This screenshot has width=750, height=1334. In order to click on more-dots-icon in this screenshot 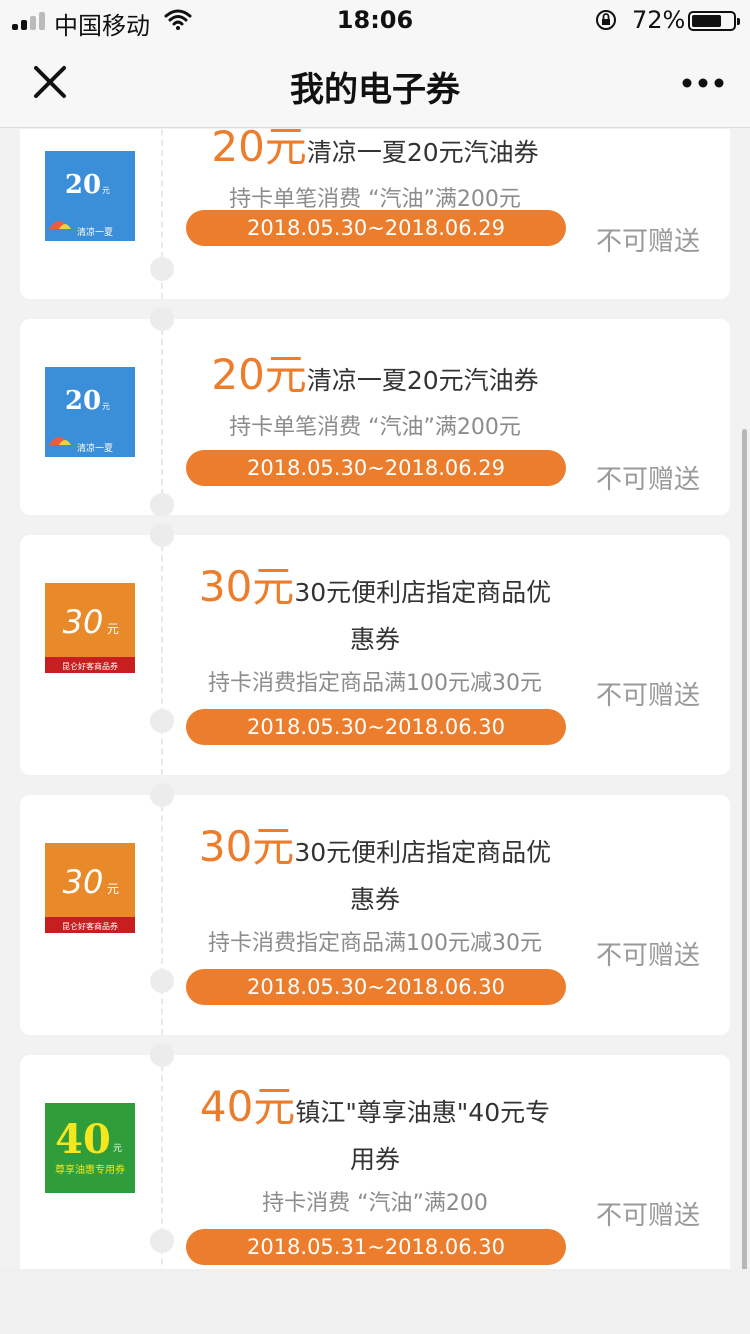, I will do `click(703, 83)`.